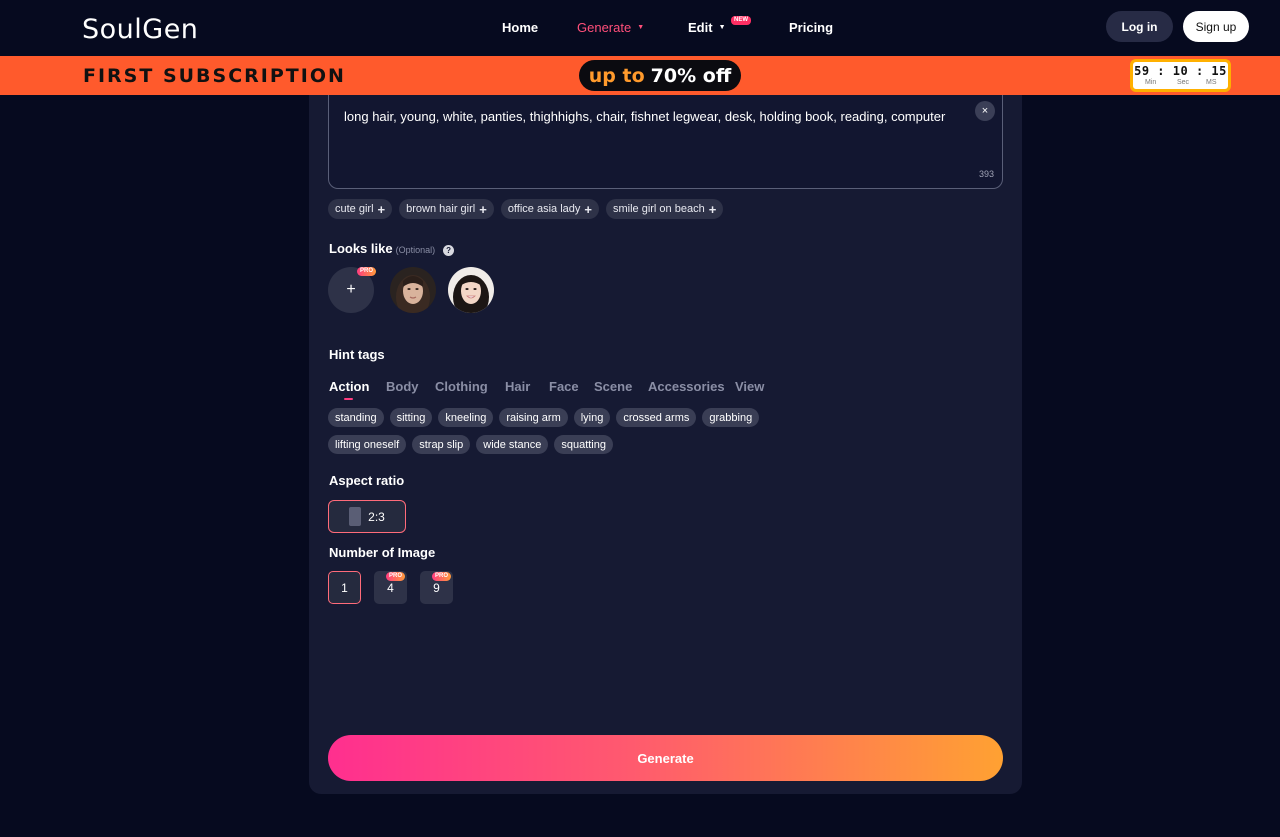 The width and height of the screenshot is (1280, 837). What do you see at coordinates (583, 444) in the screenshot?
I see `hint-tag: squatting` at bounding box center [583, 444].